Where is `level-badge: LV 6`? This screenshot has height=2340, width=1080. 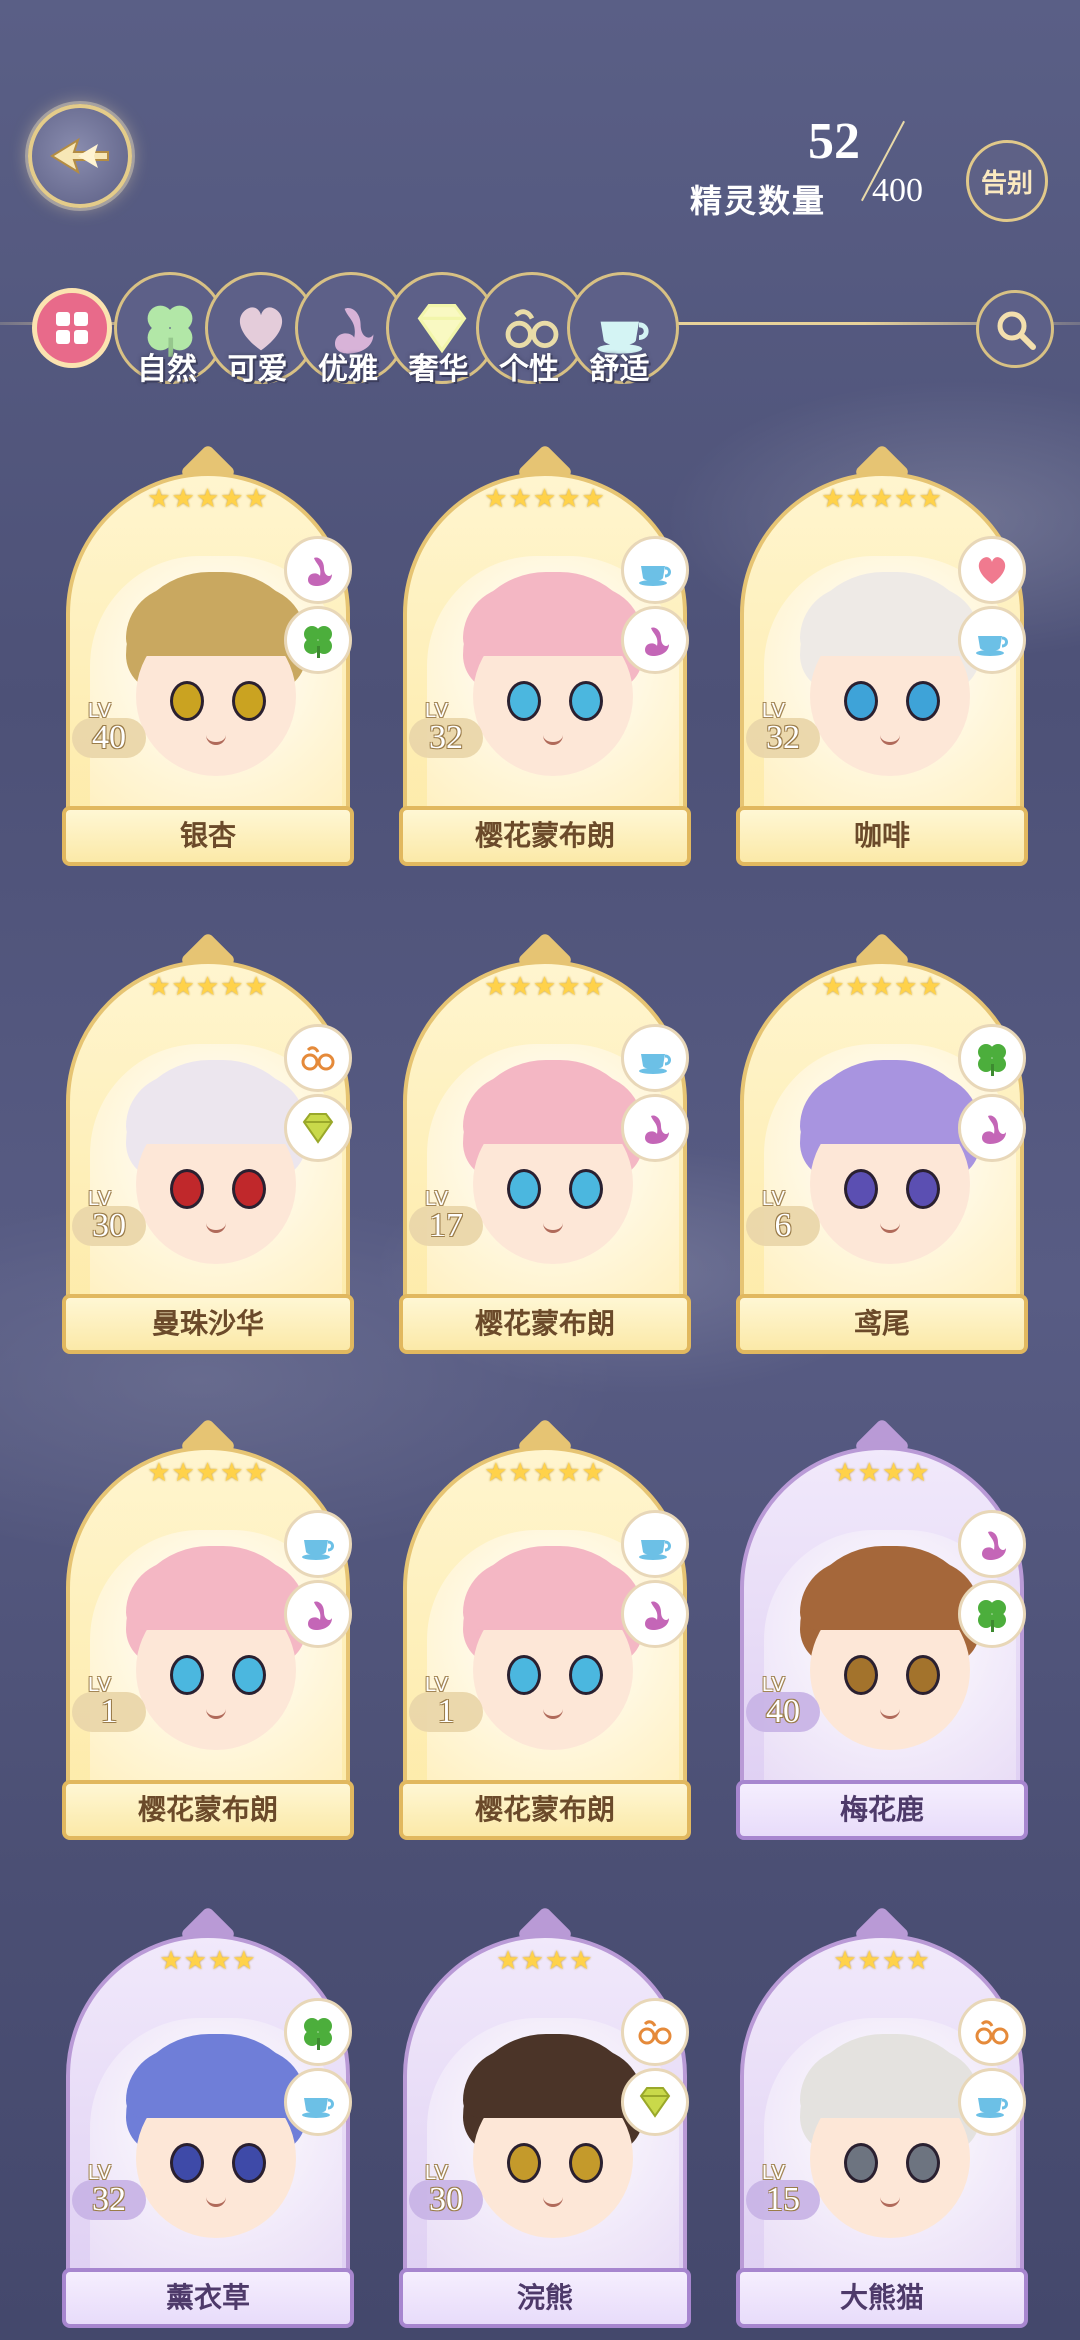
level-badge: LV 6 is located at coordinates (783, 1223).